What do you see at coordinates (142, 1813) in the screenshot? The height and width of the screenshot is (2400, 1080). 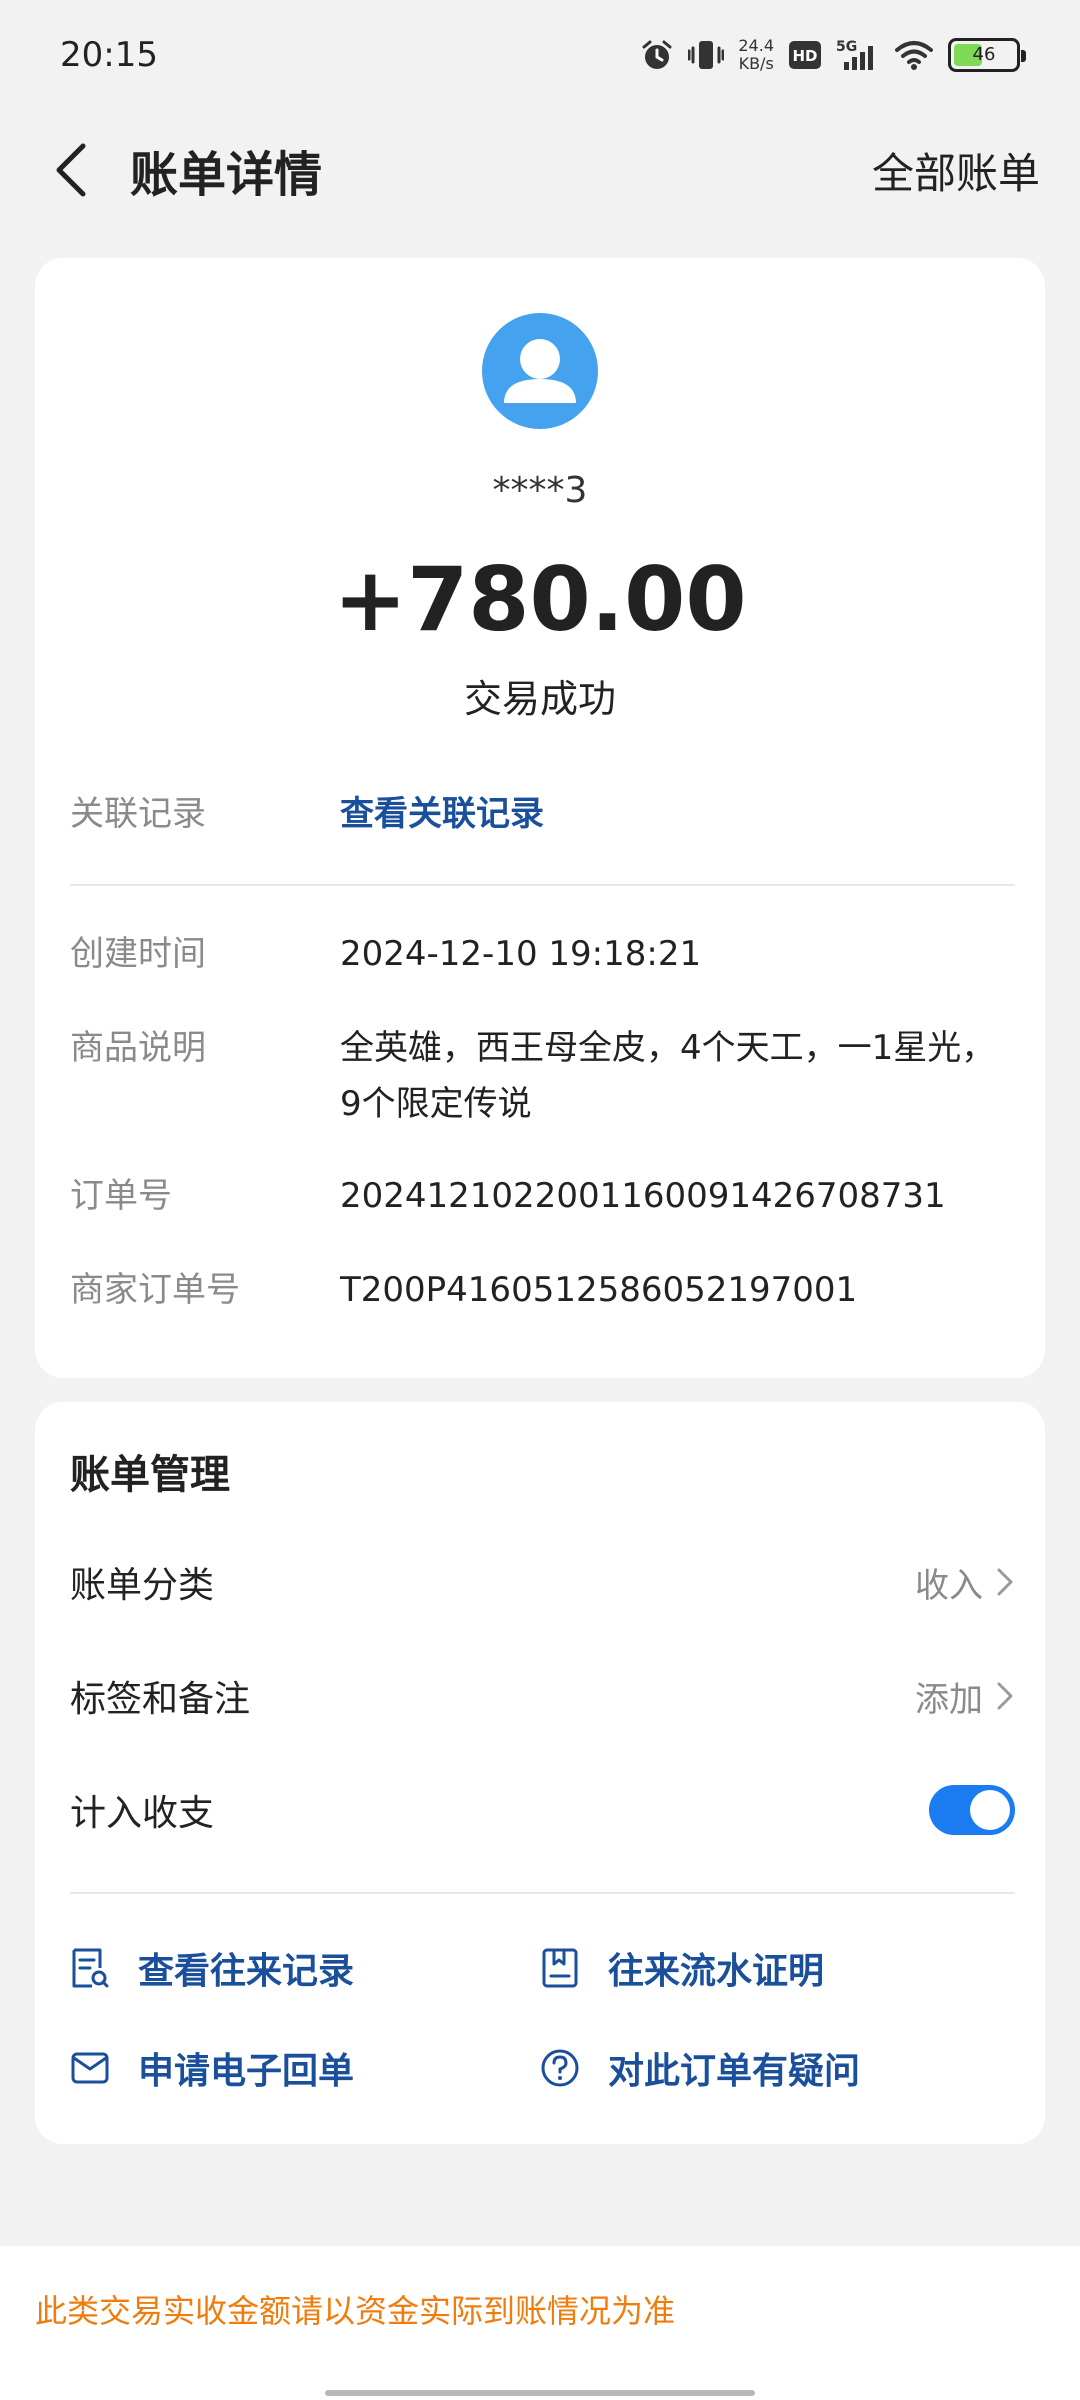 I see `include-income-label: 计入收支` at bounding box center [142, 1813].